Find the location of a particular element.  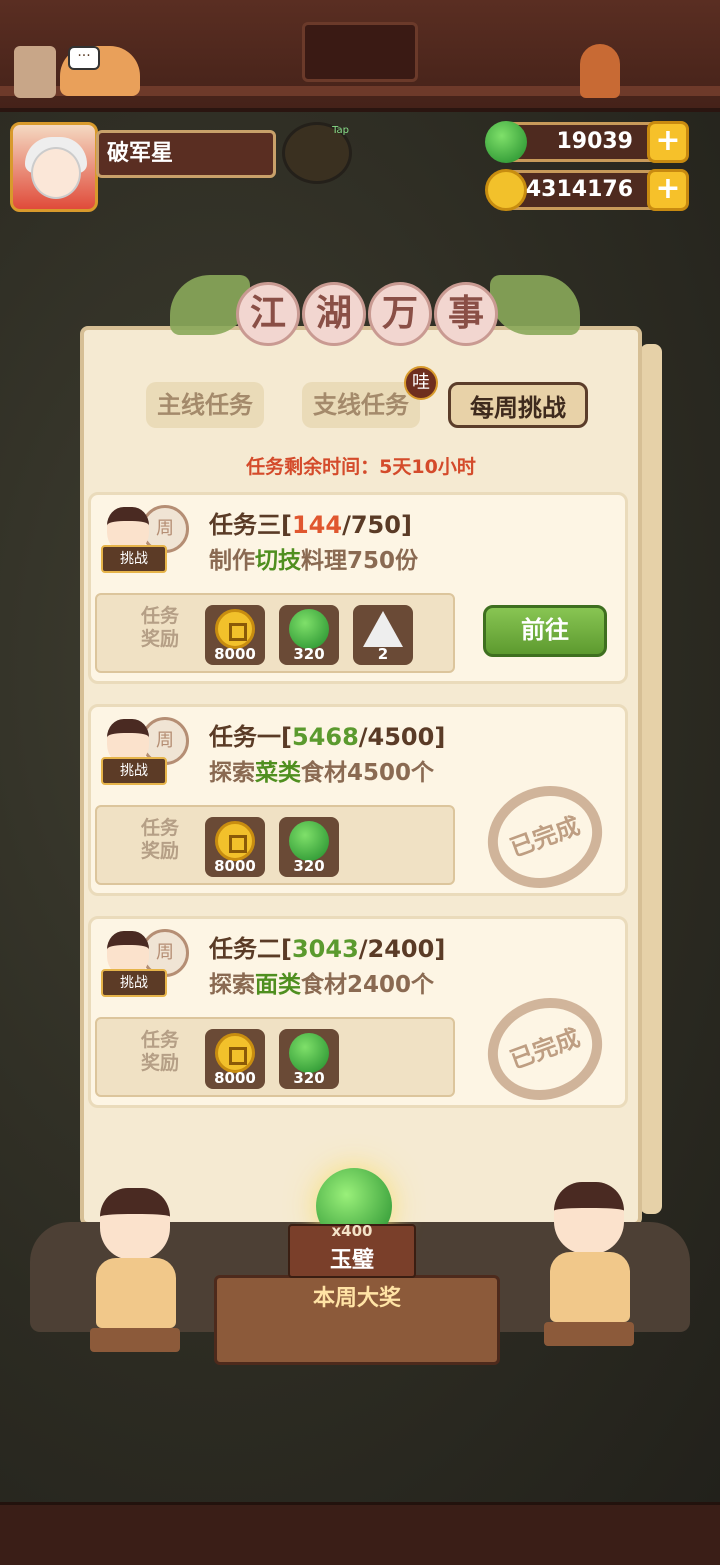

desc-post: 食材4500个 is located at coordinates (368, 773).